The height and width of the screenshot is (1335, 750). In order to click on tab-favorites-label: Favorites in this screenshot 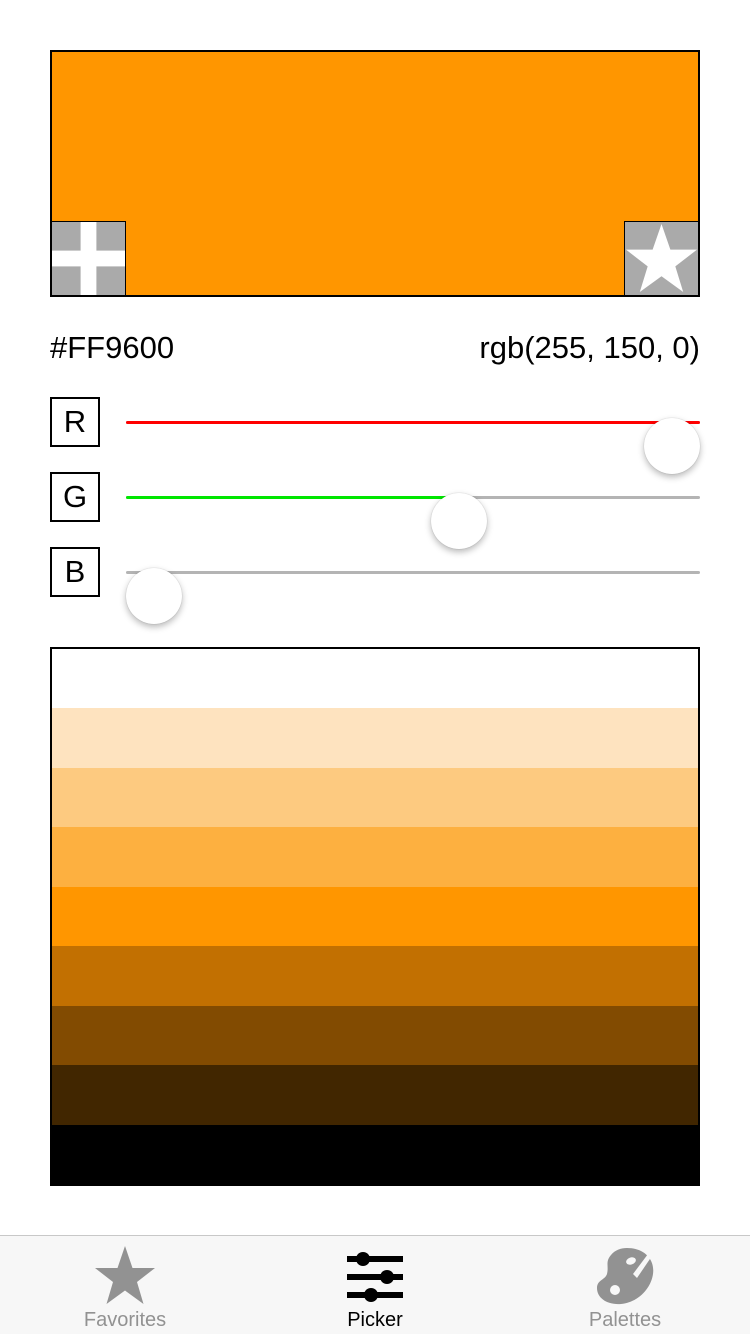, I will do `click(125, 1320)`.